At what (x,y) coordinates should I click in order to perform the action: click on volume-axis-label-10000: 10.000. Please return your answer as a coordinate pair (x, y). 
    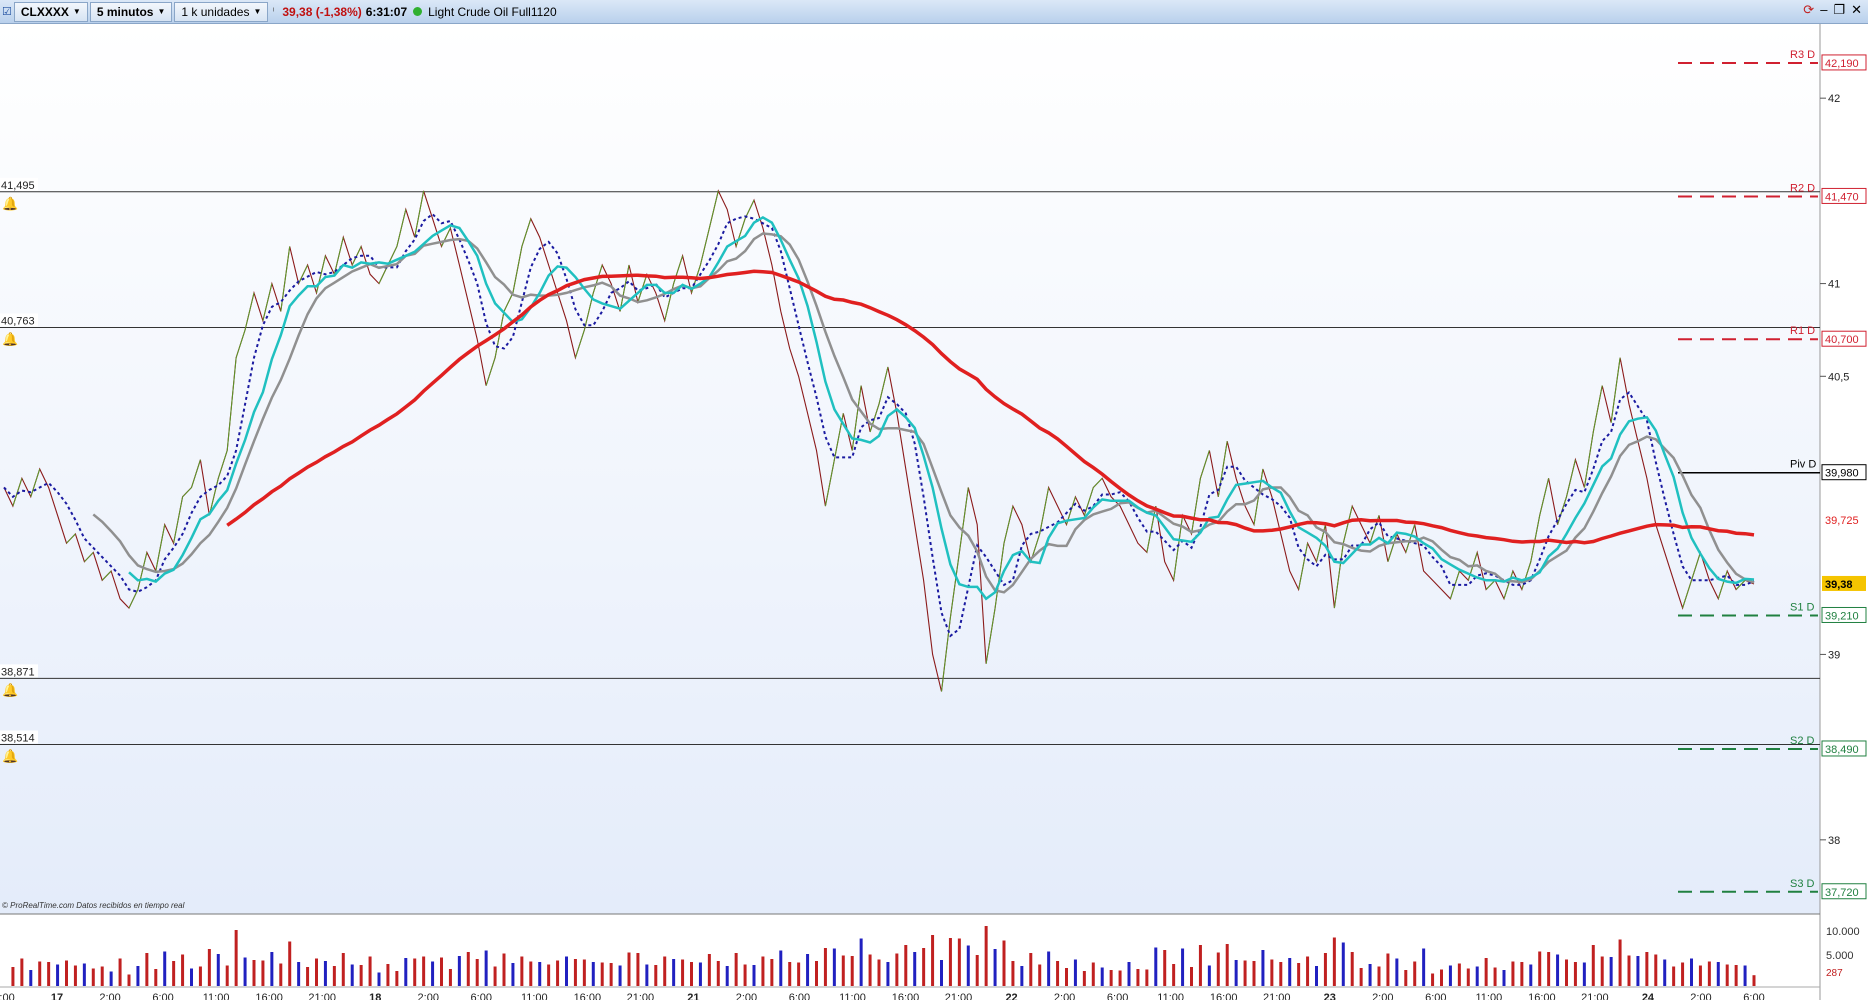
    Looking at the image, I should click on (1843, 932).